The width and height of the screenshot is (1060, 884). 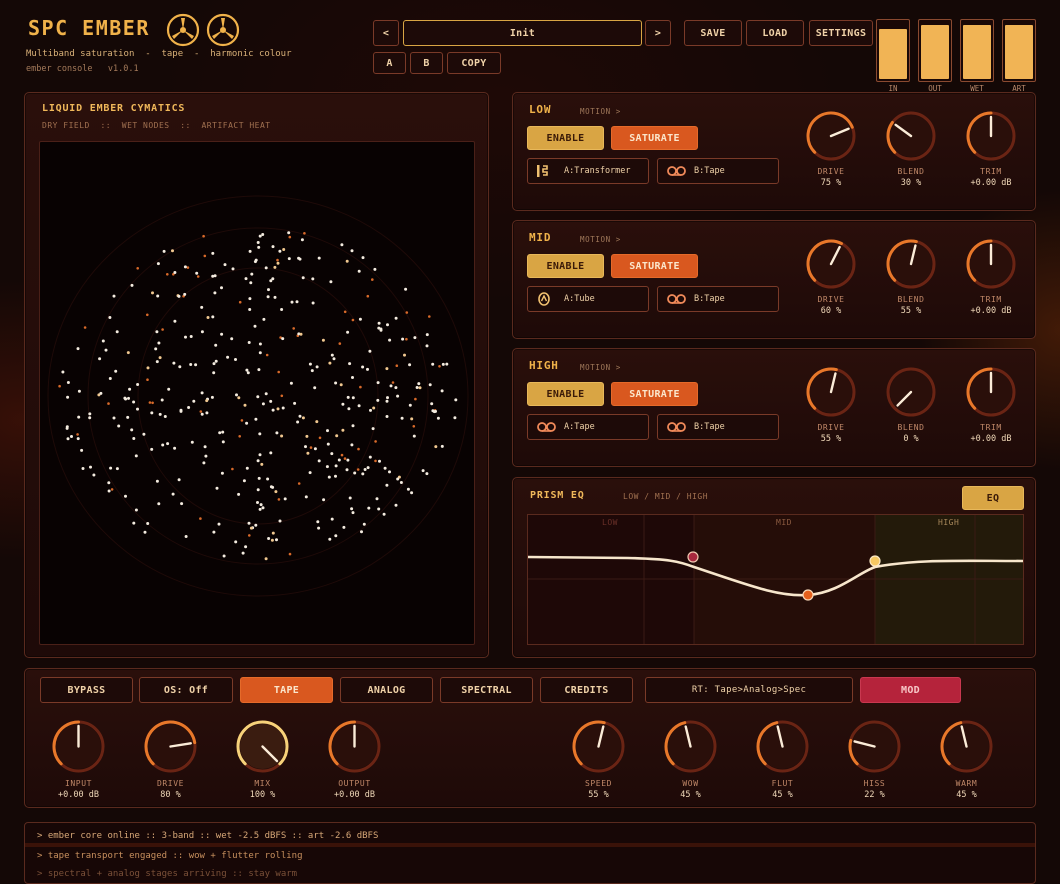 I want to click on eq-curve, so click(x=775, y=576).